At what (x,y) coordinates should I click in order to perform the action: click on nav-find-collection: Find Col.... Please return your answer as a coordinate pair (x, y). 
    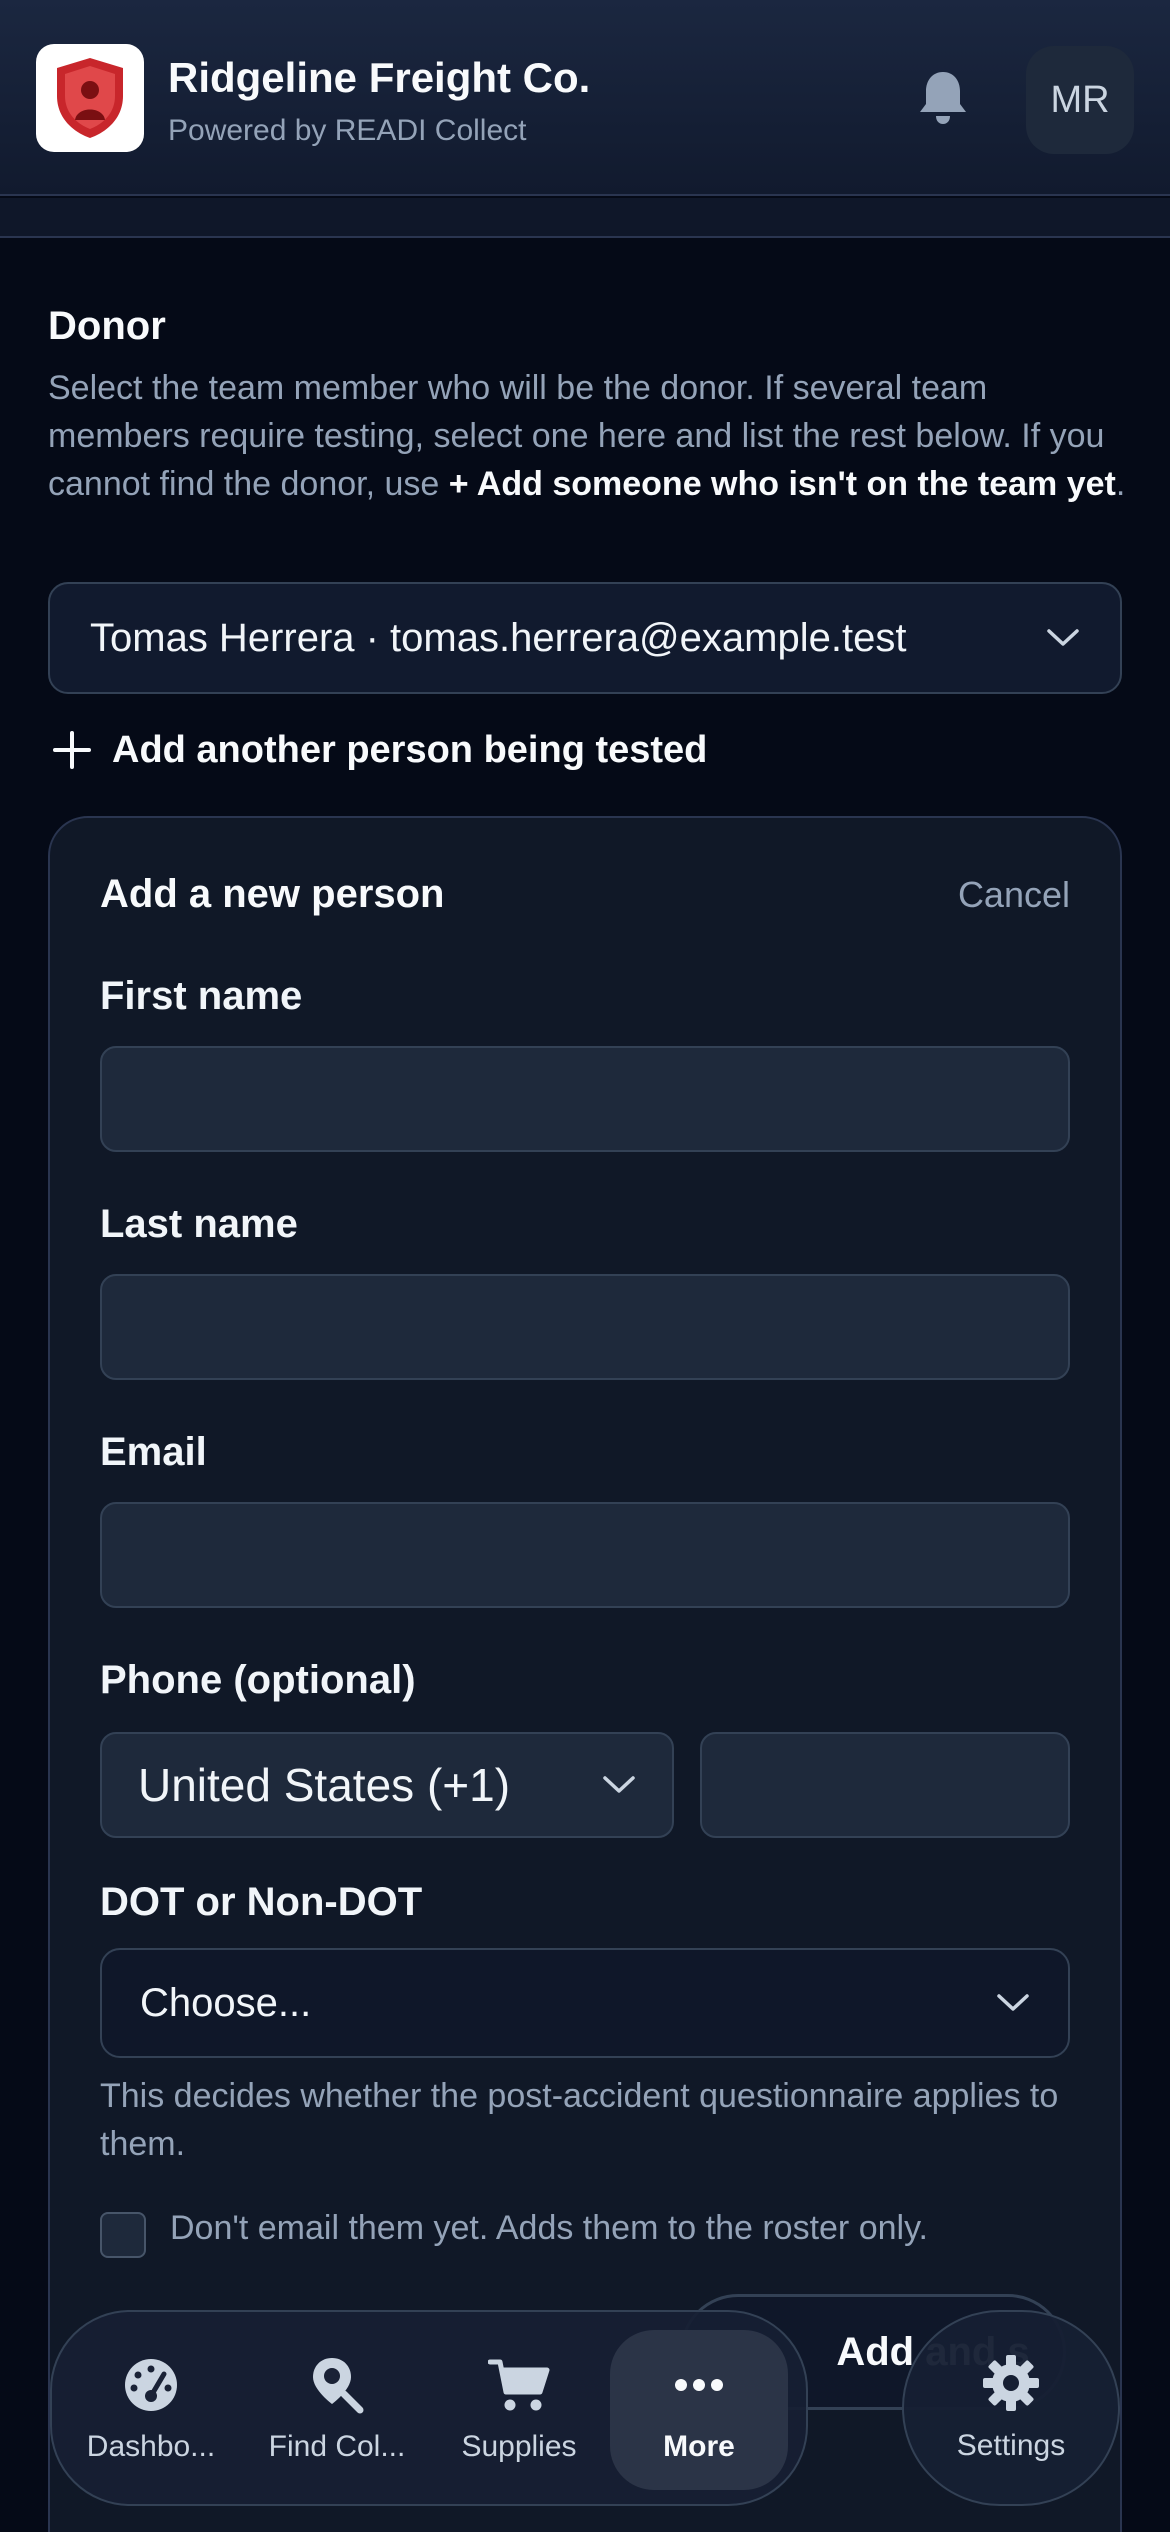
    Looking at the image, I should click on (337, 2410).